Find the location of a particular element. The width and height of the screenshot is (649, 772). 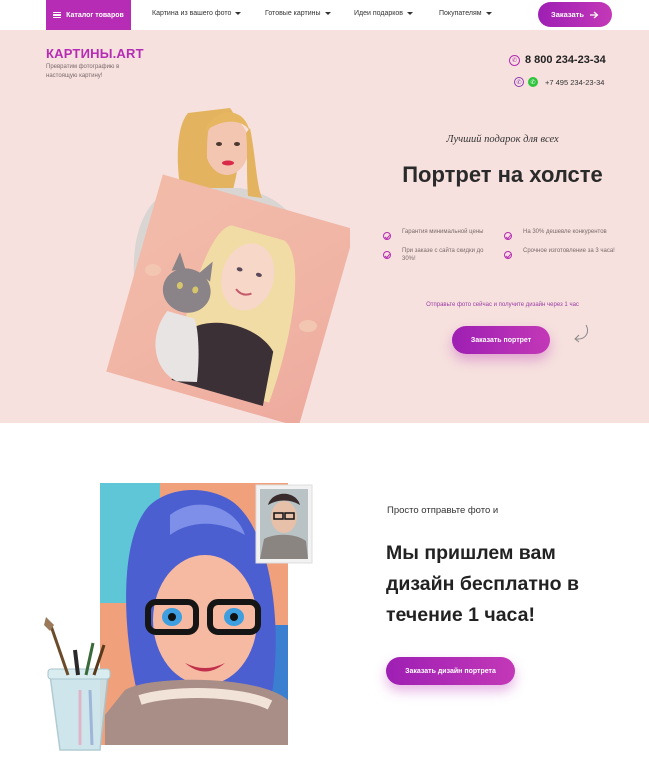

feature-discount: При заказе с сайта скидки до 30%! is located at coordinates (443, 255).